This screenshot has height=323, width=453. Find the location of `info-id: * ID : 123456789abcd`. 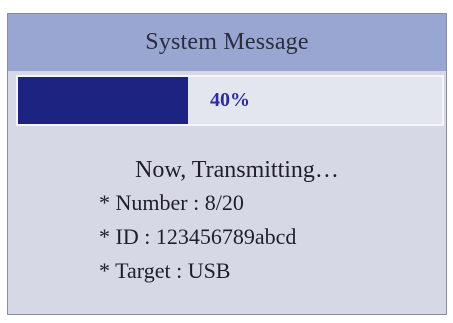

info-id: * ID : 123456789abcd is located at coordinates (198, 236).